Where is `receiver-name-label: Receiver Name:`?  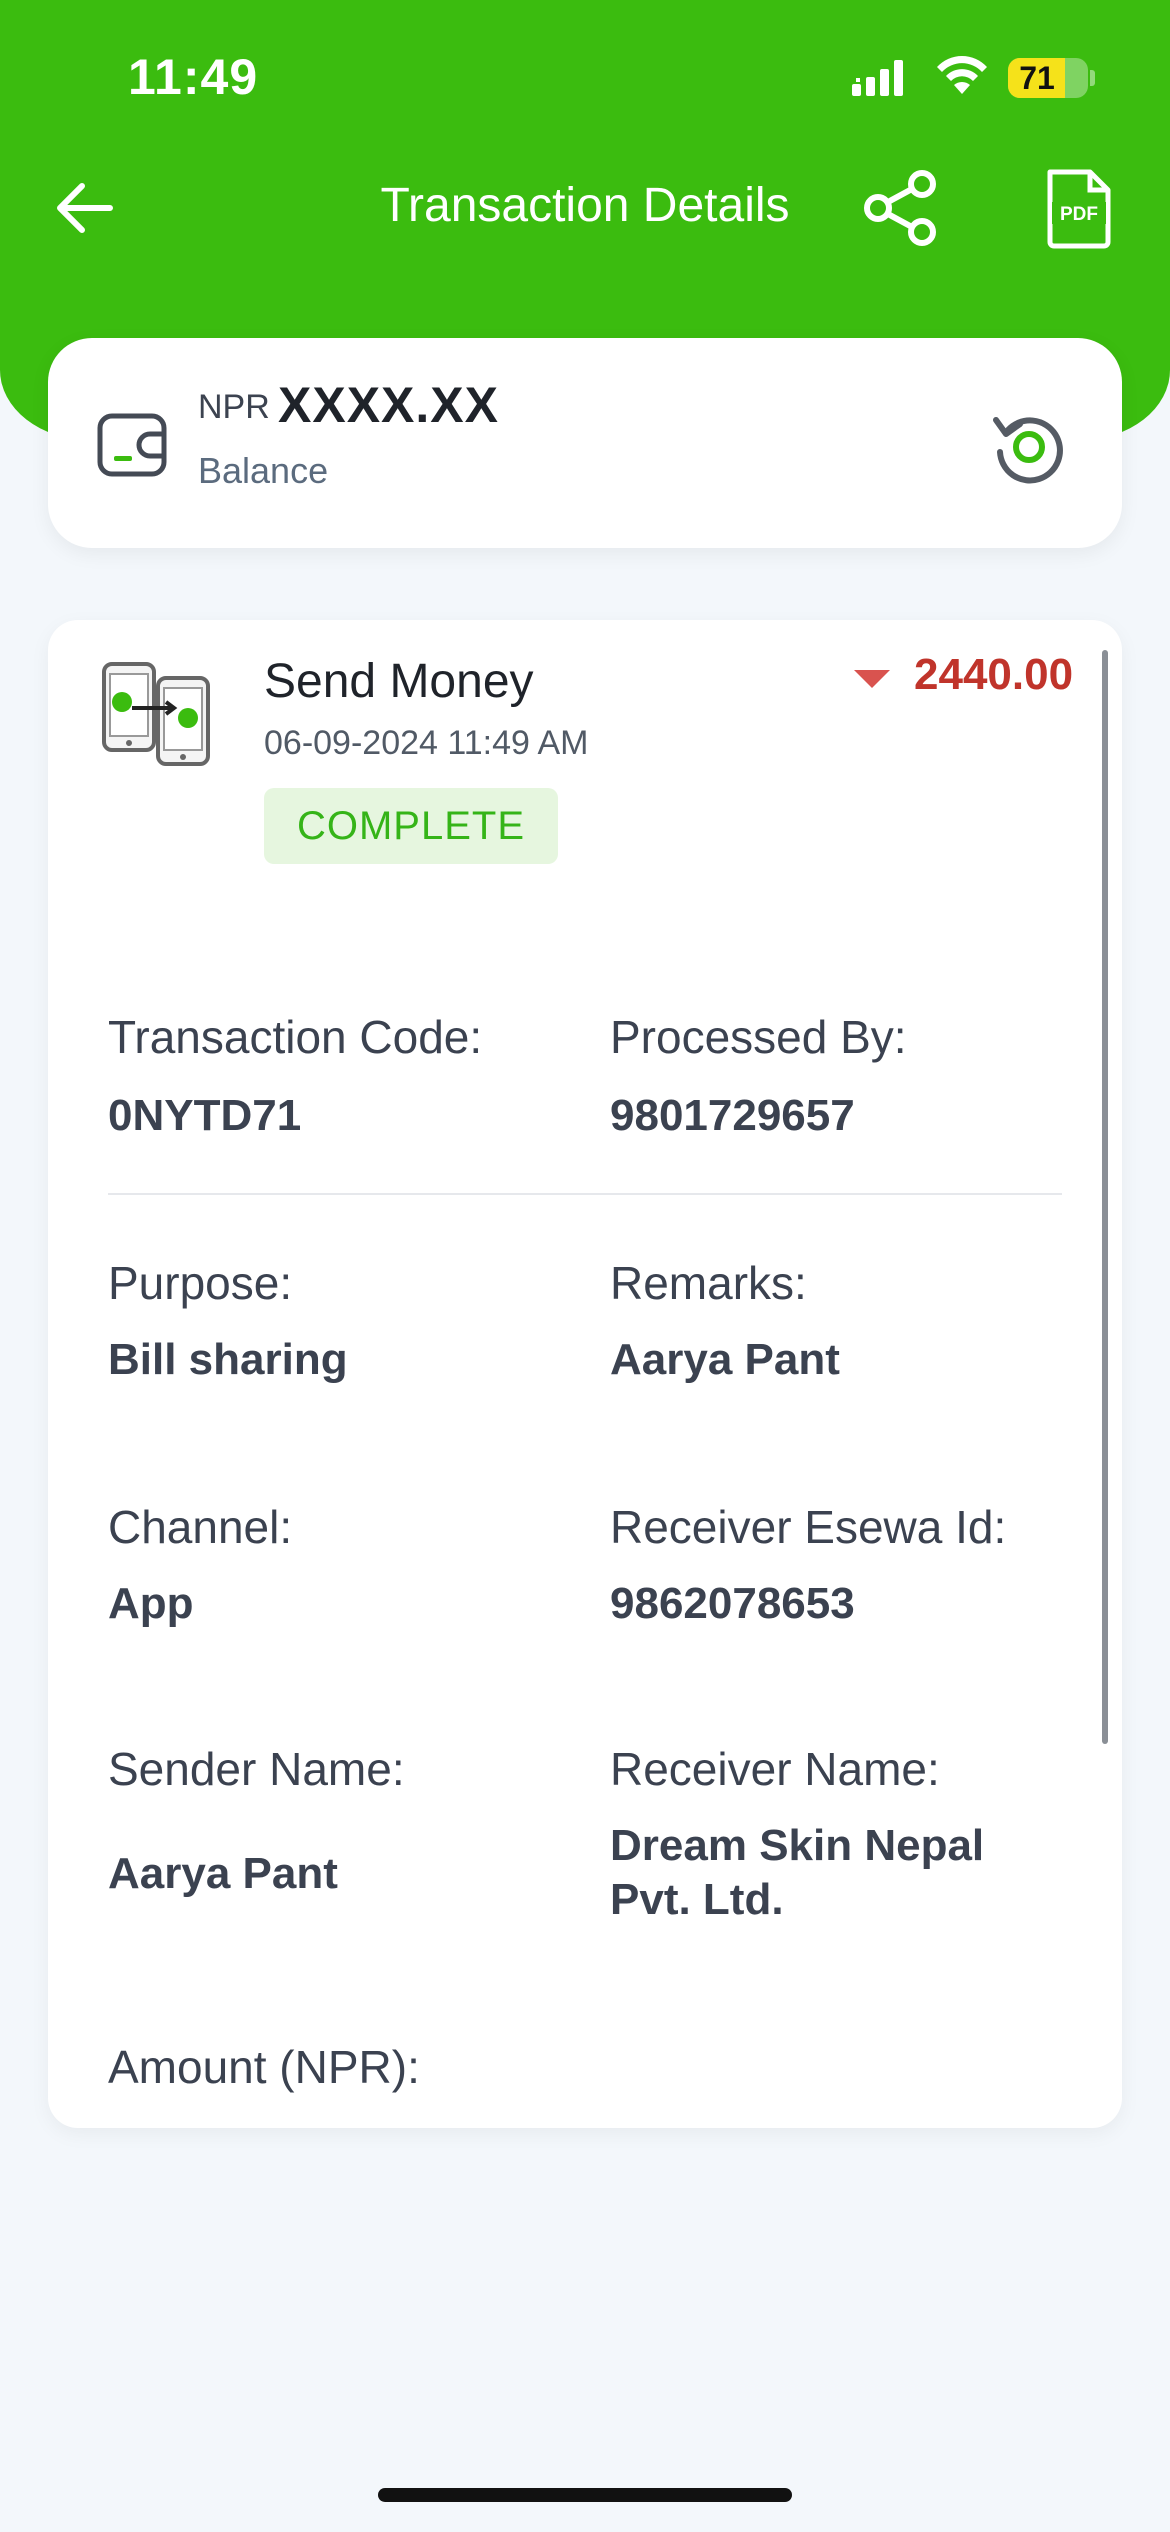 receiver-name-label: Receiver Name: is located at coordinates (775, 1769).